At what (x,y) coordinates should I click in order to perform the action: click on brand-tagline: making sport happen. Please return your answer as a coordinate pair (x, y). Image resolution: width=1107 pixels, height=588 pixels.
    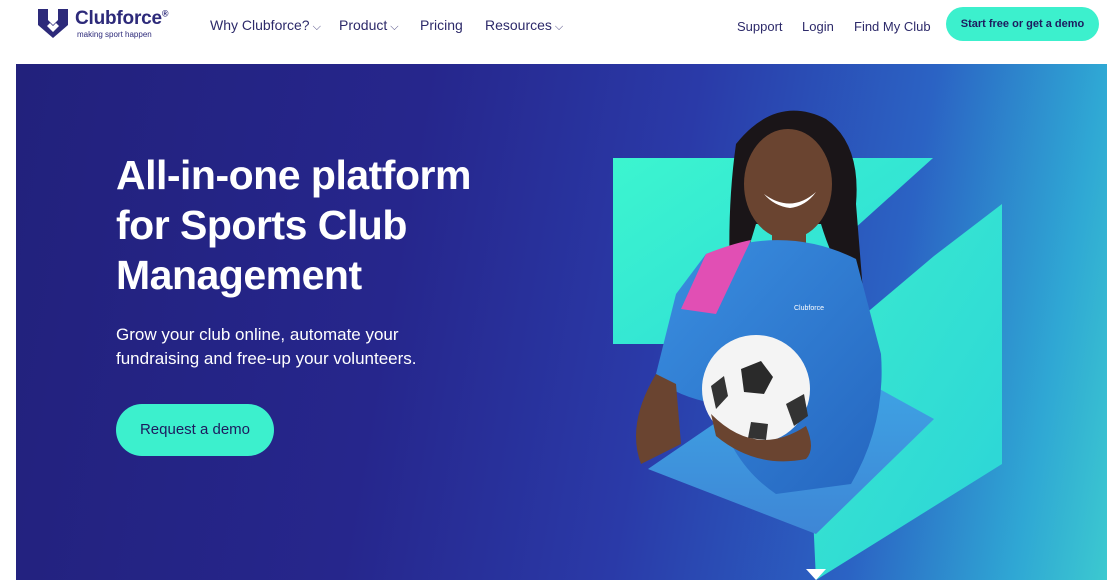
    Looking at the image, I should click on (114, 34).